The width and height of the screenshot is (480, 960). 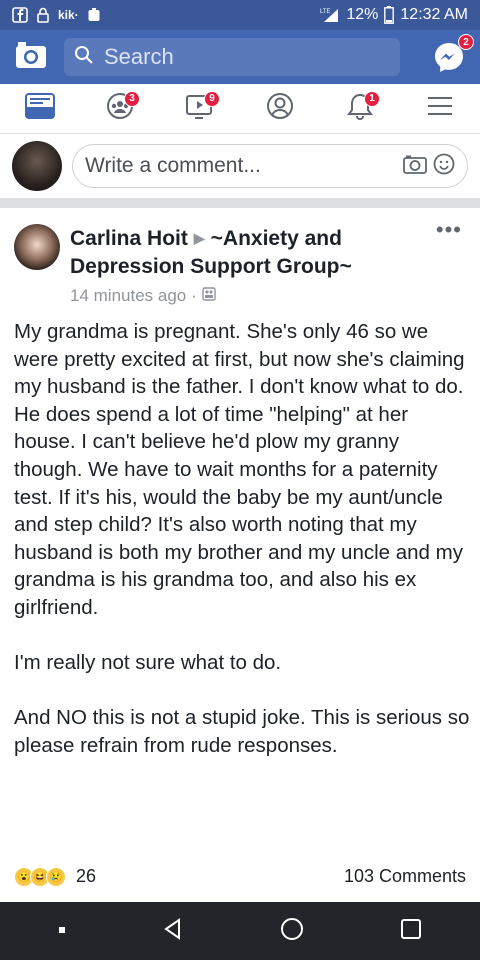 What do you see at coordinates (62, 931) in the screenshot?
I see `dot-icon` at bounding box center [62, 931].